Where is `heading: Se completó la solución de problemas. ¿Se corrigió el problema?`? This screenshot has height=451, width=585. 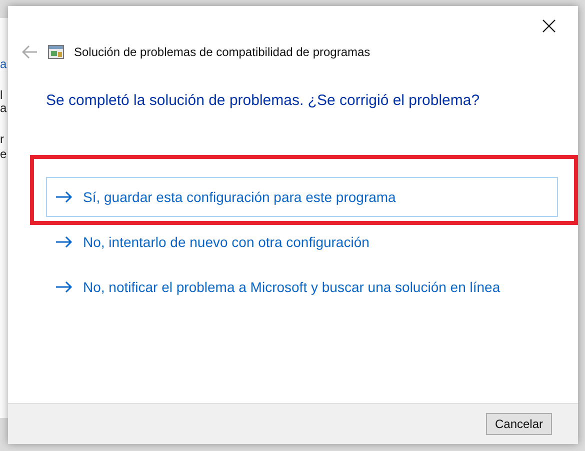
heading: Se completó la solución de problemas. ¿Se corrigió el problema? is located at coordinates (263, 100).